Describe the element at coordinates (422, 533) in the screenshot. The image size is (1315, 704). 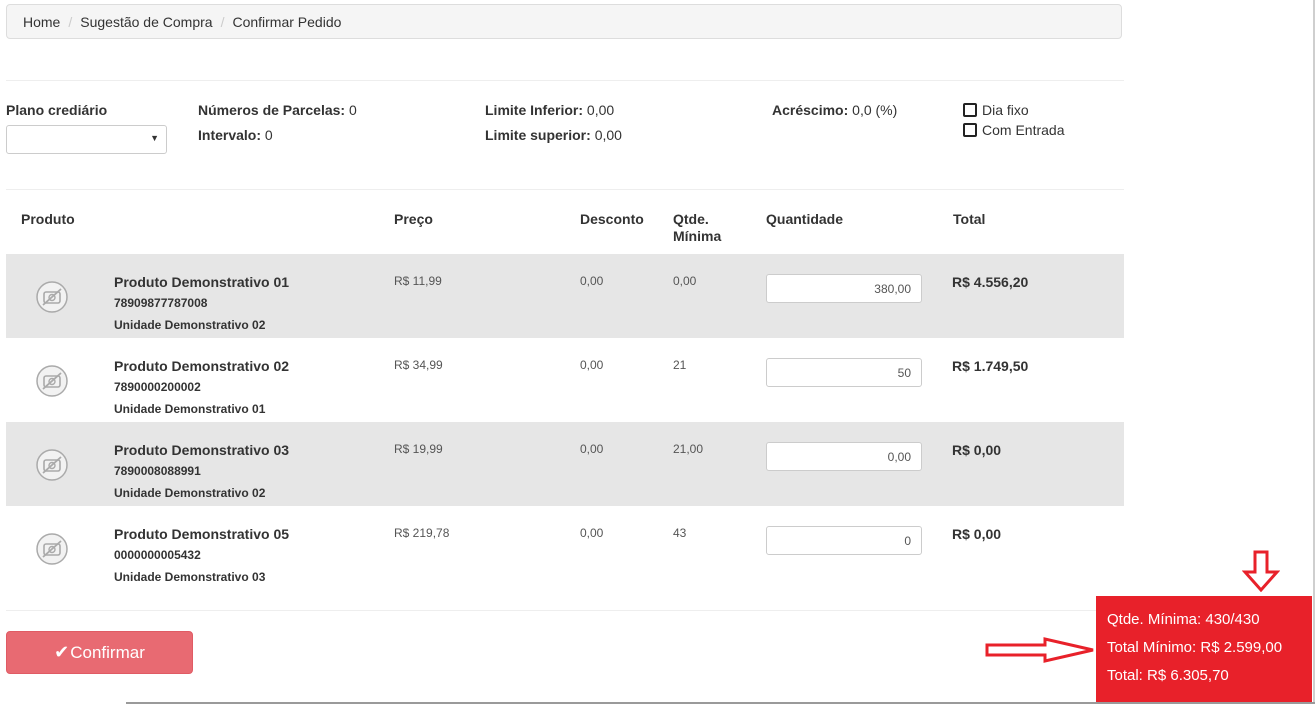
I see `product-price: R$ 219,78` at that location.